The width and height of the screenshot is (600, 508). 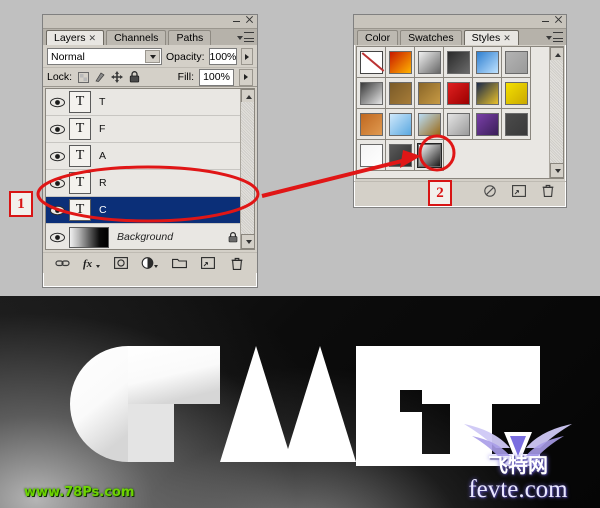 I want to click on blend-mode-select: Normal, so click(x=104, y=56).